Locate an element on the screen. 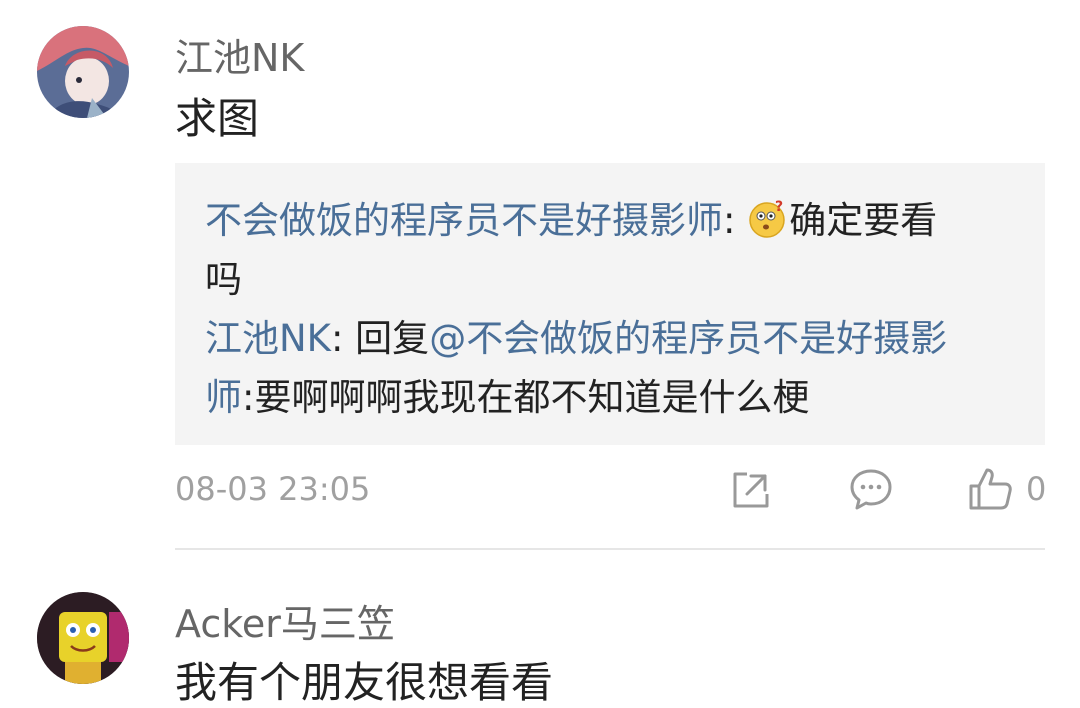 This screenshot has width=1080, height=708. reply-author: 不会做饭的程序员不是好摄影师 is located at coordinates (464, 220).